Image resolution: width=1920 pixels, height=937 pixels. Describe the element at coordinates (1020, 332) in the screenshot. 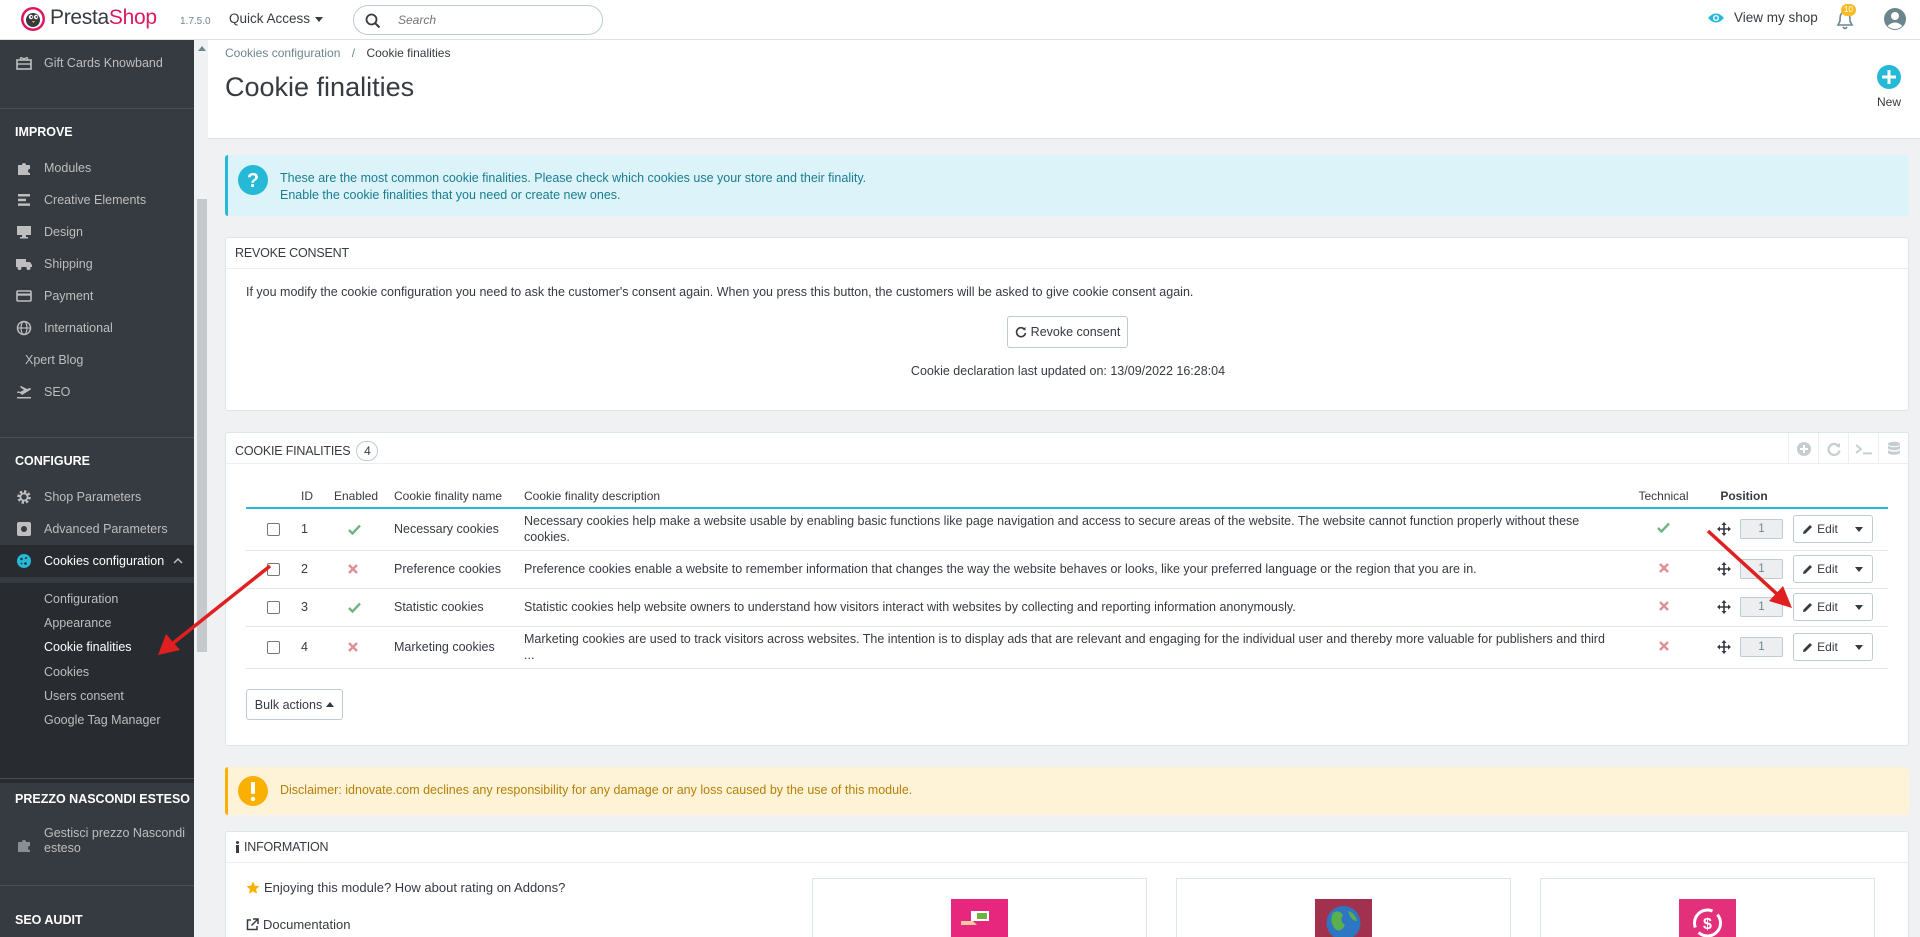

I see `refresh-icon` at that location.